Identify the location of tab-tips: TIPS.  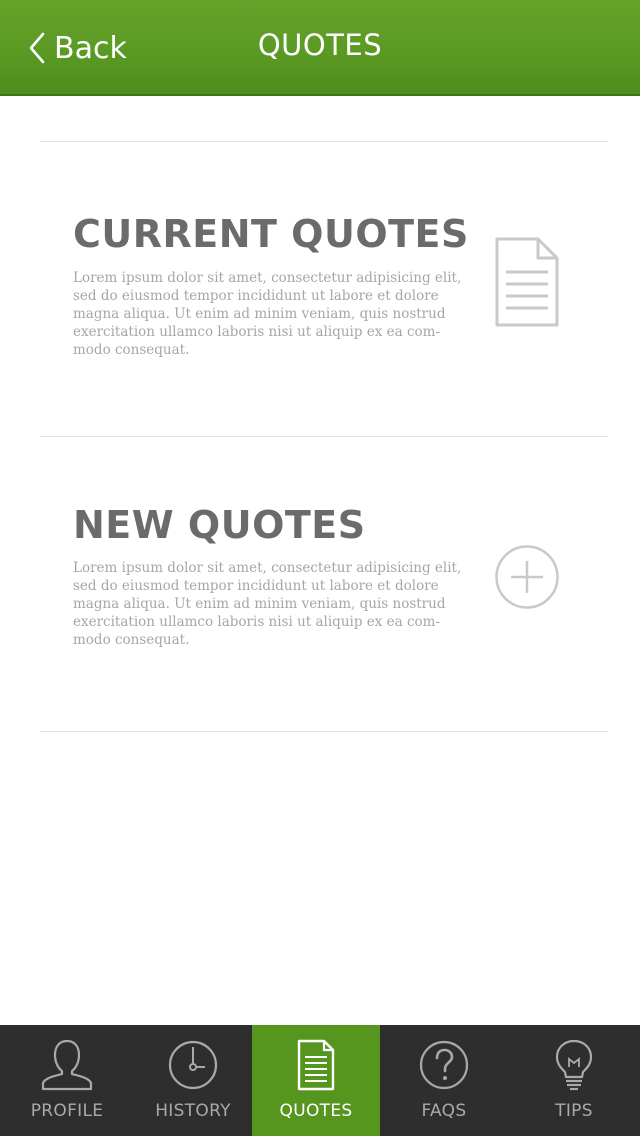
(574, 1080).